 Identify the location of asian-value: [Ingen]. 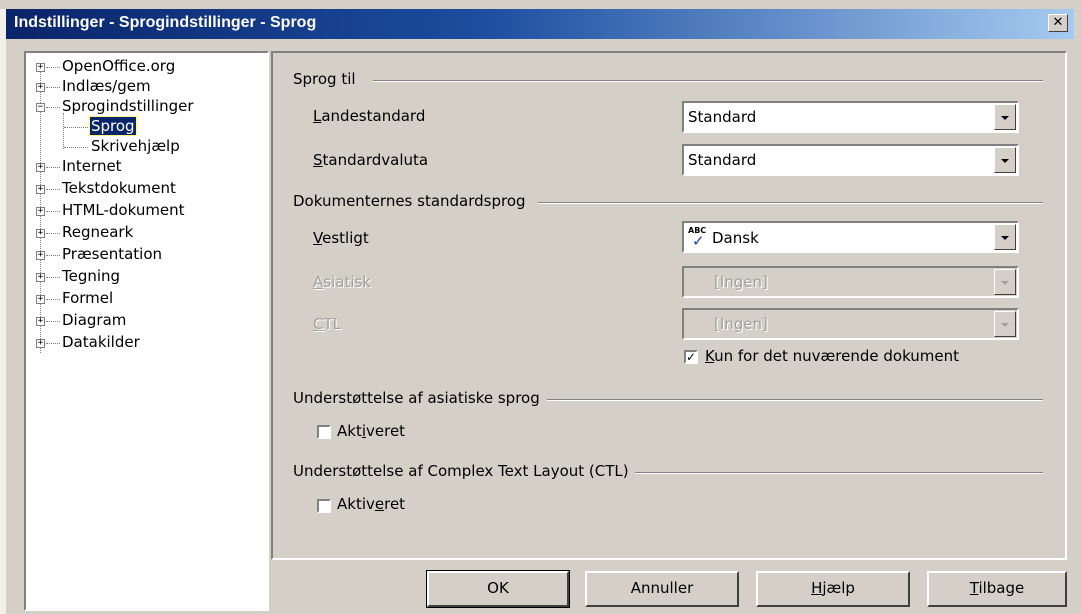
(741, 282).